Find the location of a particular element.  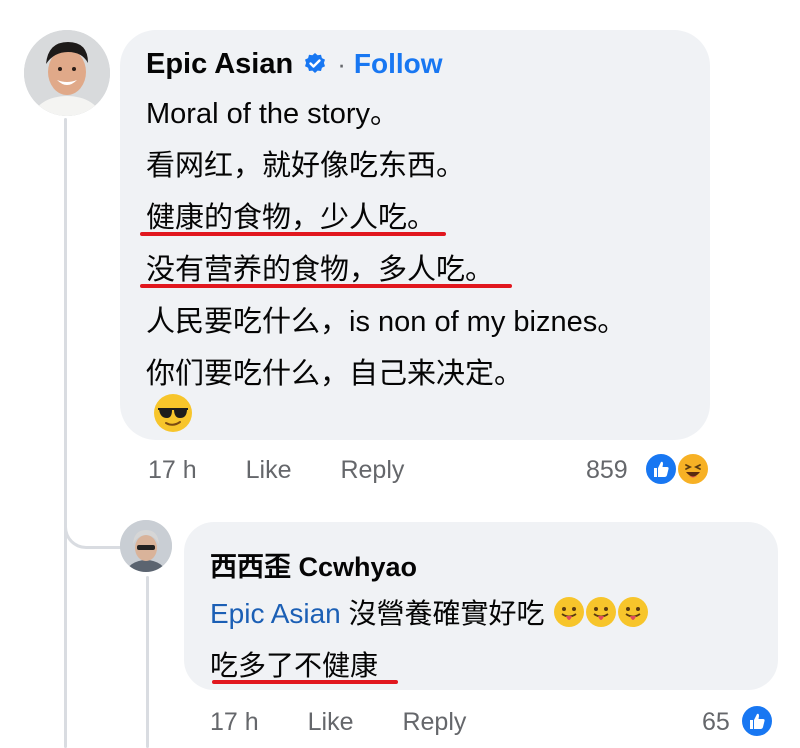

reply-like-button: Like is located at coordinates (331, 722).